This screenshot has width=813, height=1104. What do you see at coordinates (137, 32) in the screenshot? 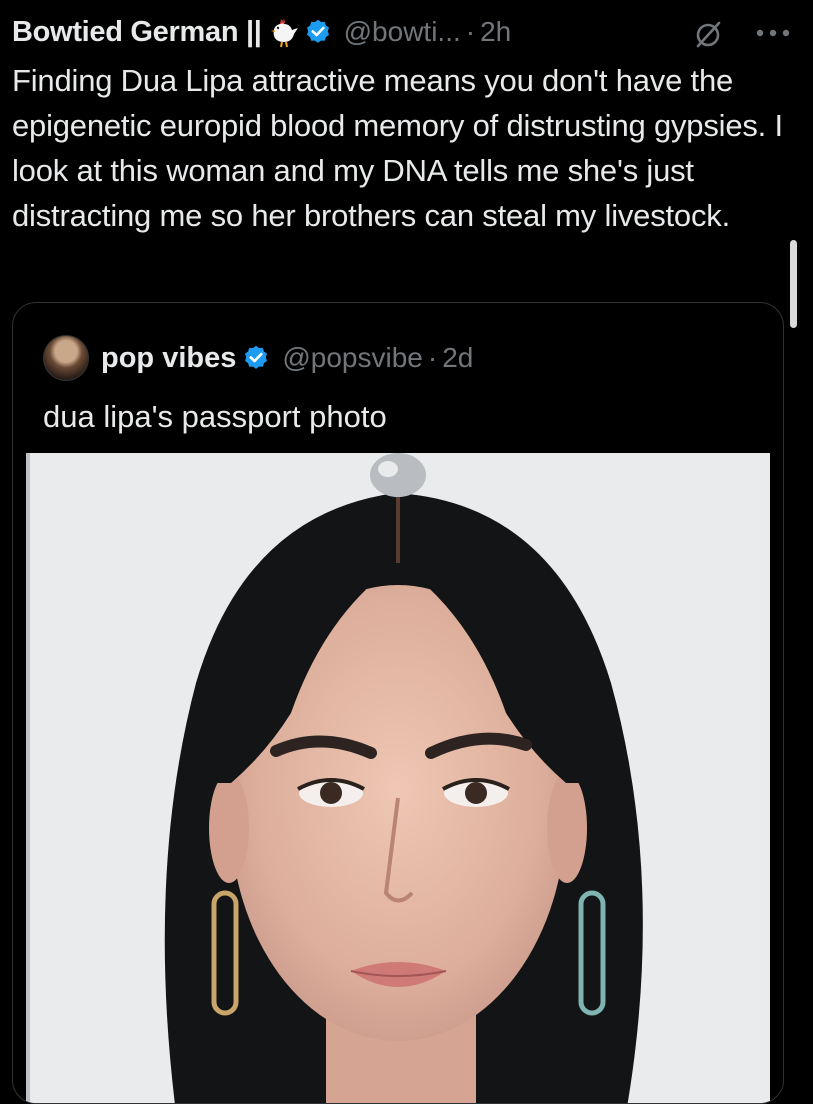
I see `author-name: Bowtied German ||` at bounding box center [137, 32].